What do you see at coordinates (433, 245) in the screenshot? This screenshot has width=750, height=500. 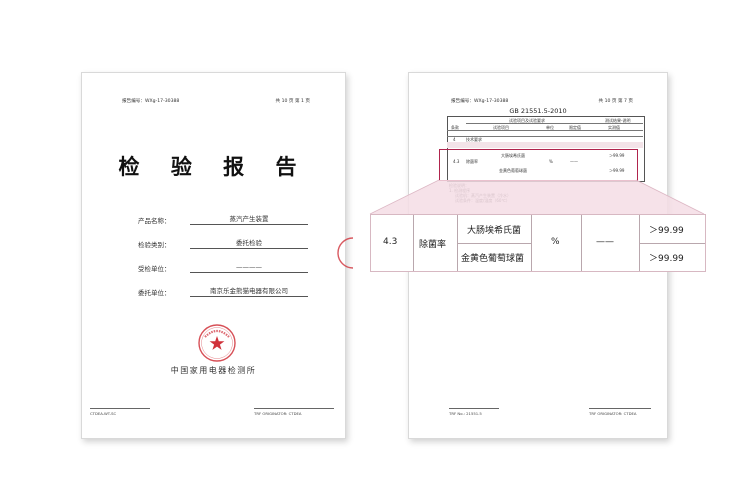 I see `zoom-item: 除菌率` at bounding box center [433, 245].